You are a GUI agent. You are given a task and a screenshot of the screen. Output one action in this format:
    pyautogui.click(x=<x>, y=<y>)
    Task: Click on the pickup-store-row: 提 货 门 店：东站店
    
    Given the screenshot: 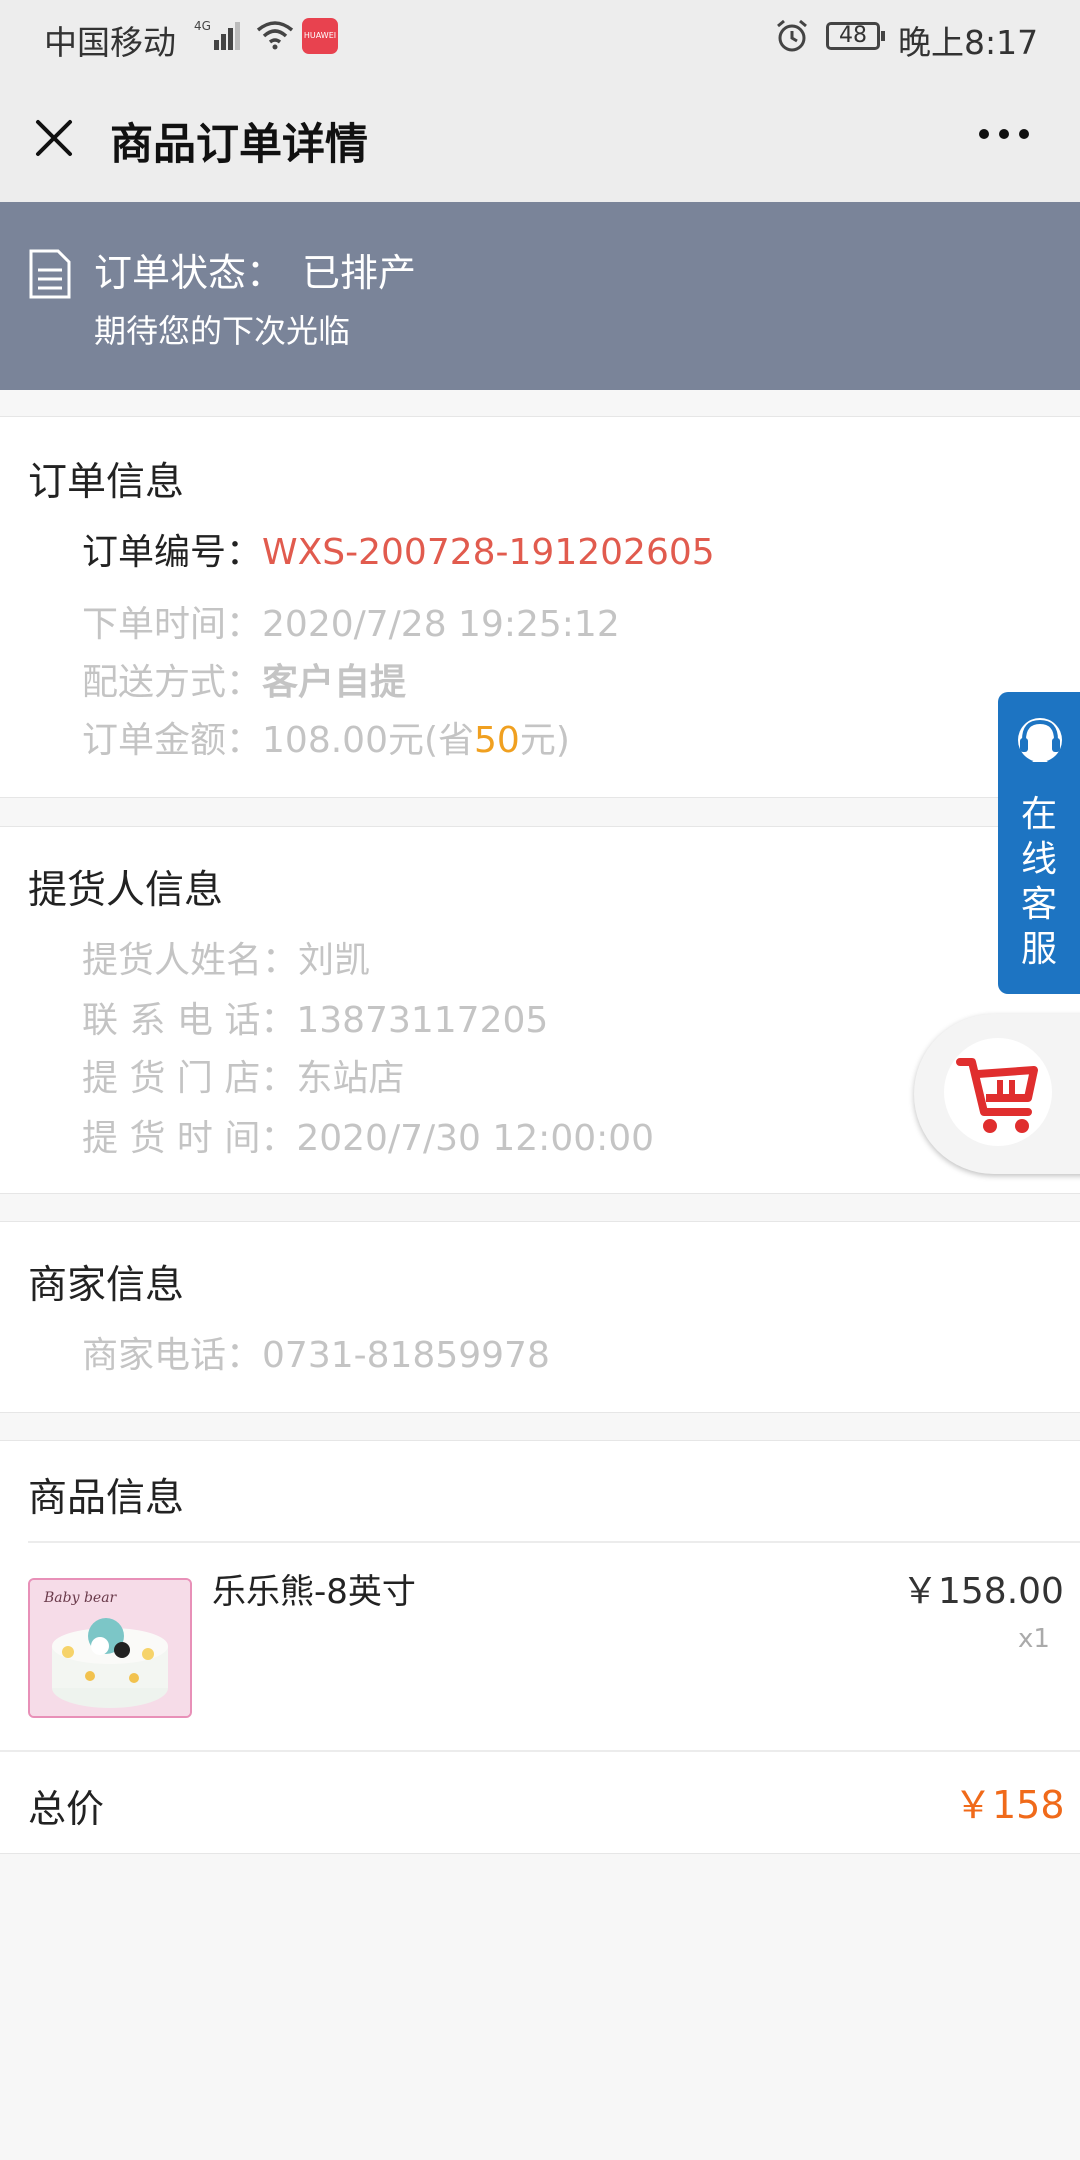 What is the action you would take?
    pyautogui.click(x=243, y=1075)
    